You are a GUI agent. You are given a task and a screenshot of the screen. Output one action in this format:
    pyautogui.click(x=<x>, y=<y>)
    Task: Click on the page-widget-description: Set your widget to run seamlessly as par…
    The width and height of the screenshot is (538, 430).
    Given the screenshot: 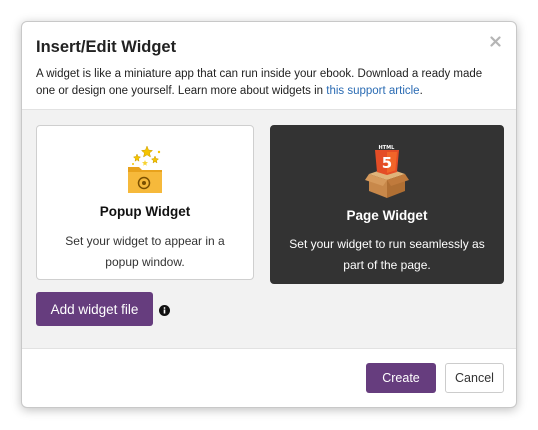 What is the action you would take?
    pyautogui.click(x=387, y=254)
    